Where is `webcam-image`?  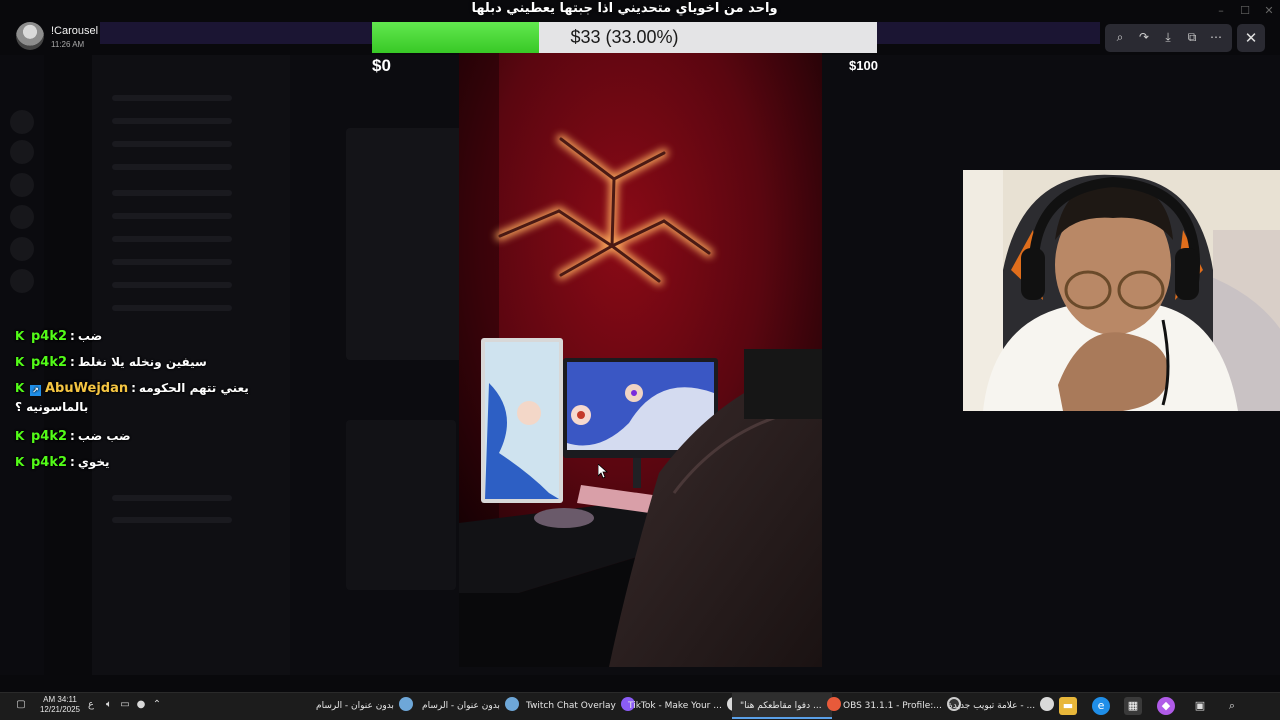 webcam-image is located at coordinates (1121, 290).